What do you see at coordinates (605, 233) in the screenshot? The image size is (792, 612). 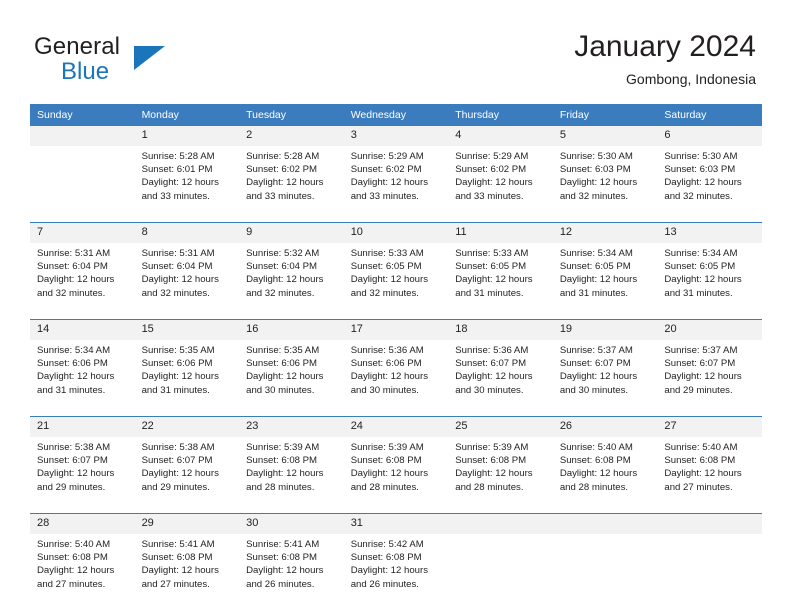 I see `day-number-cell: 12` at bounding box center [605, 233].